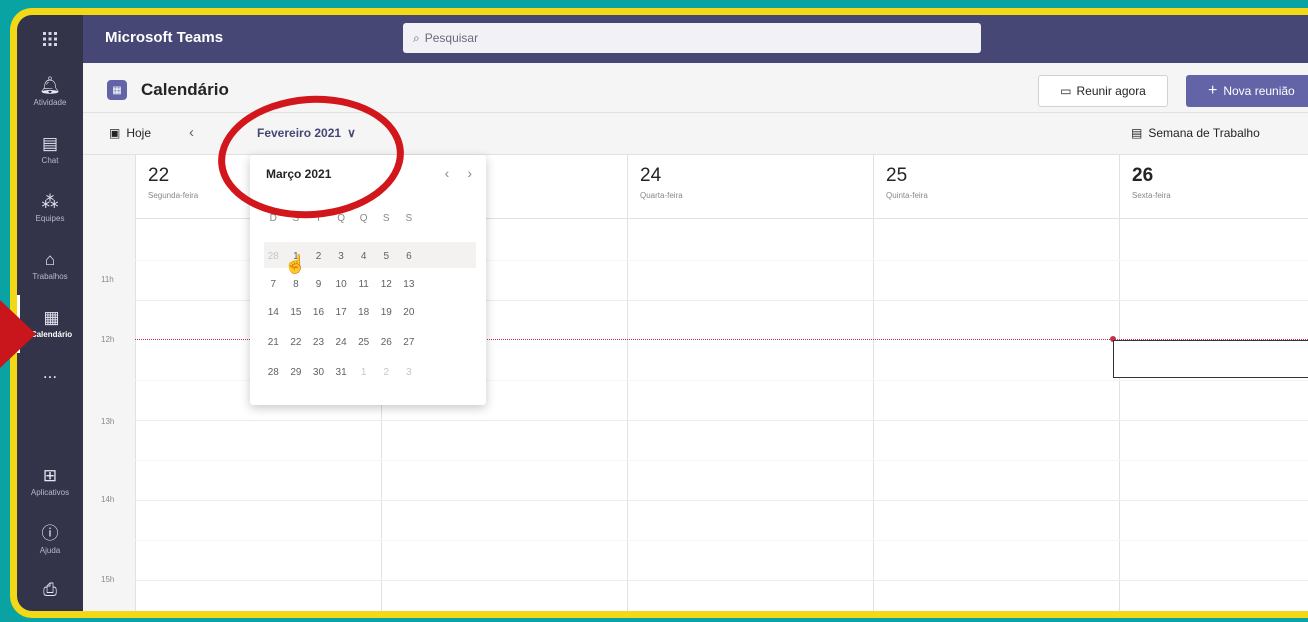 The height and width of the screenshot is (622, 1308). What do you see at coordinates (273, 284) in the screenshot?
I see `picker-day: 7` at bounding box center [273, 284].